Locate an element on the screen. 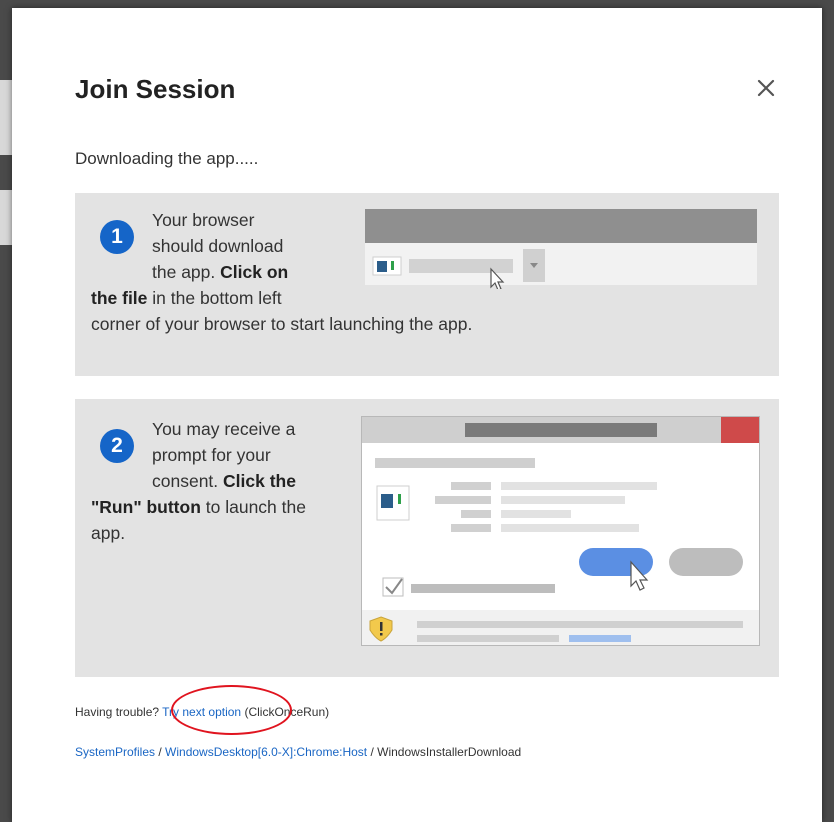 Image resolution: width=834 pixels, height=822 pixels. step-text-line: consent. Click the is located at coordinates (226, 481).